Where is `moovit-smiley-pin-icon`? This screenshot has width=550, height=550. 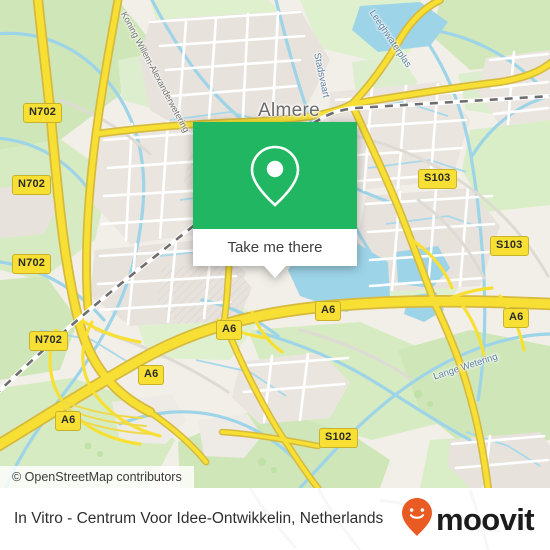
moovit-smiley-pin-icon is located at coordinates (416, 519).